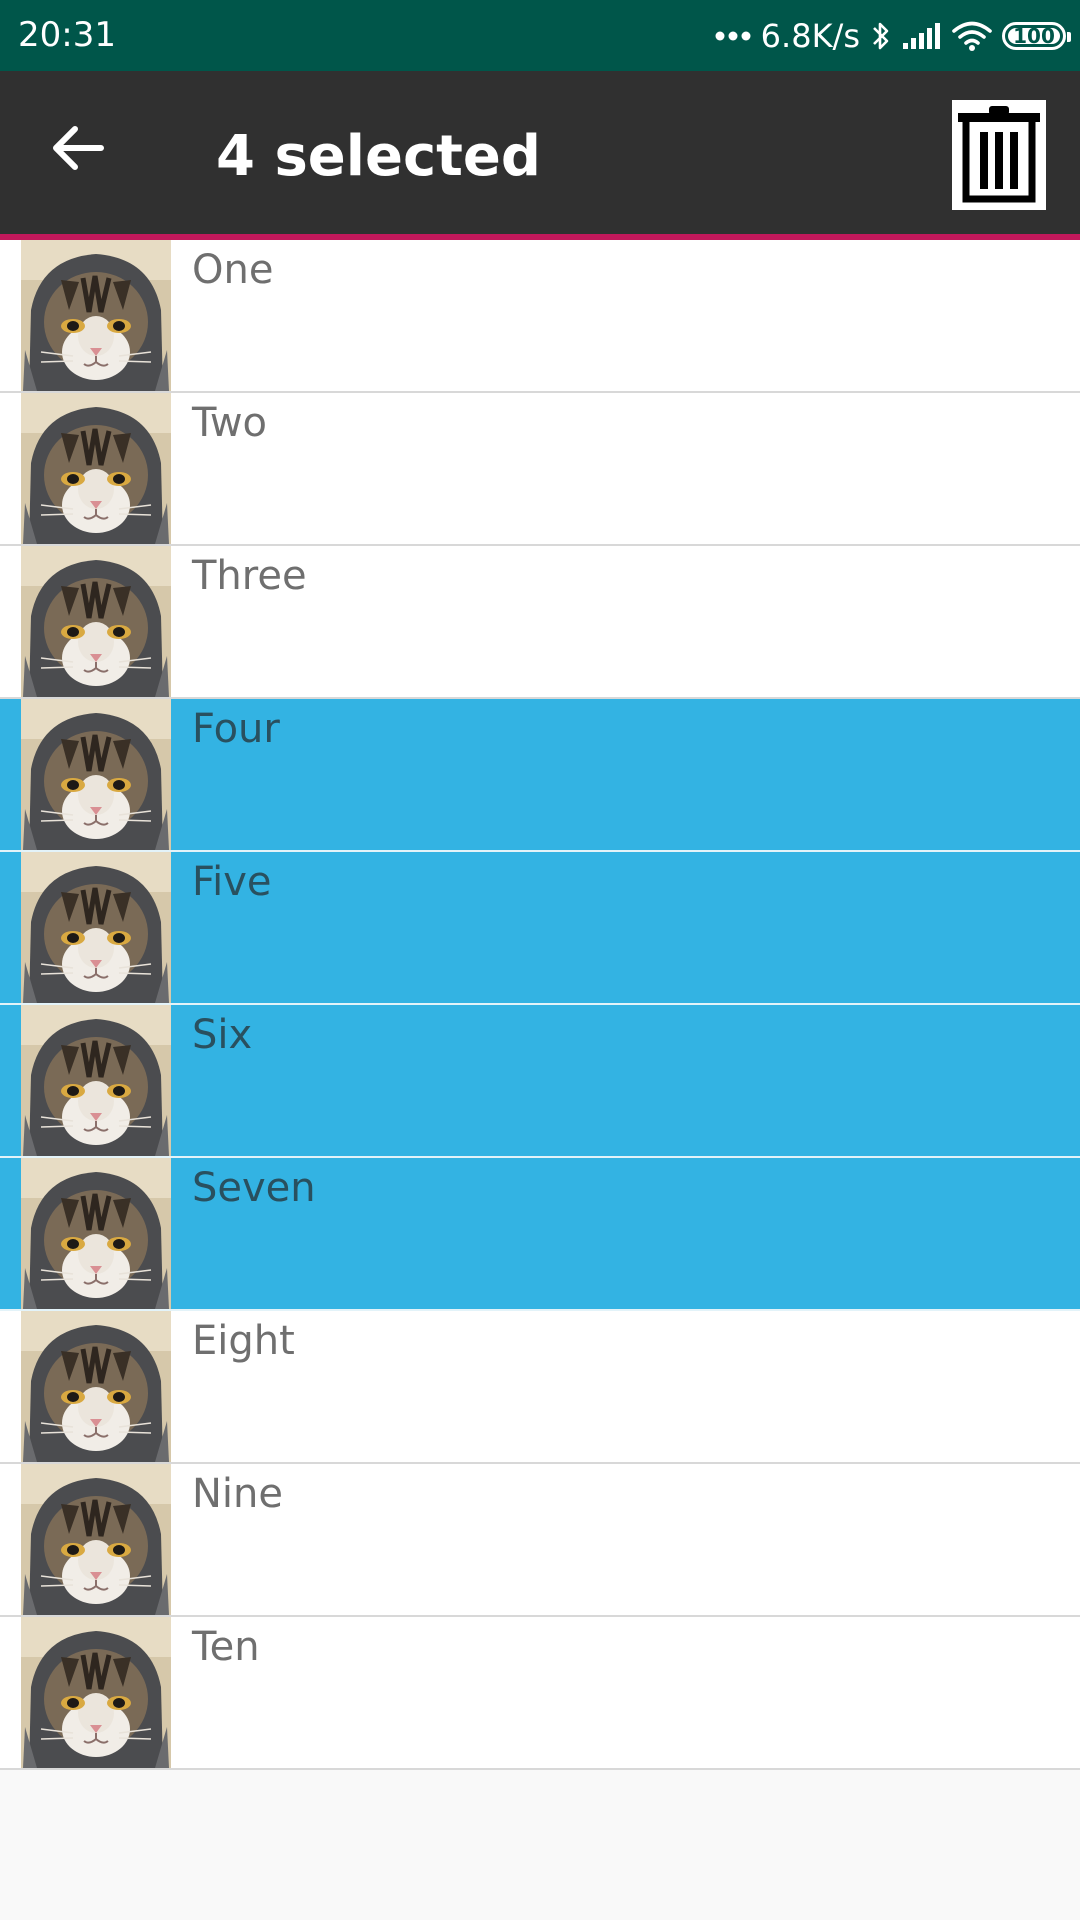 The image size is (1080, 1920). Describe the element at coordinates (378, 156) in the screenshot. I see `selection-count-title: 4 selected` at that location.